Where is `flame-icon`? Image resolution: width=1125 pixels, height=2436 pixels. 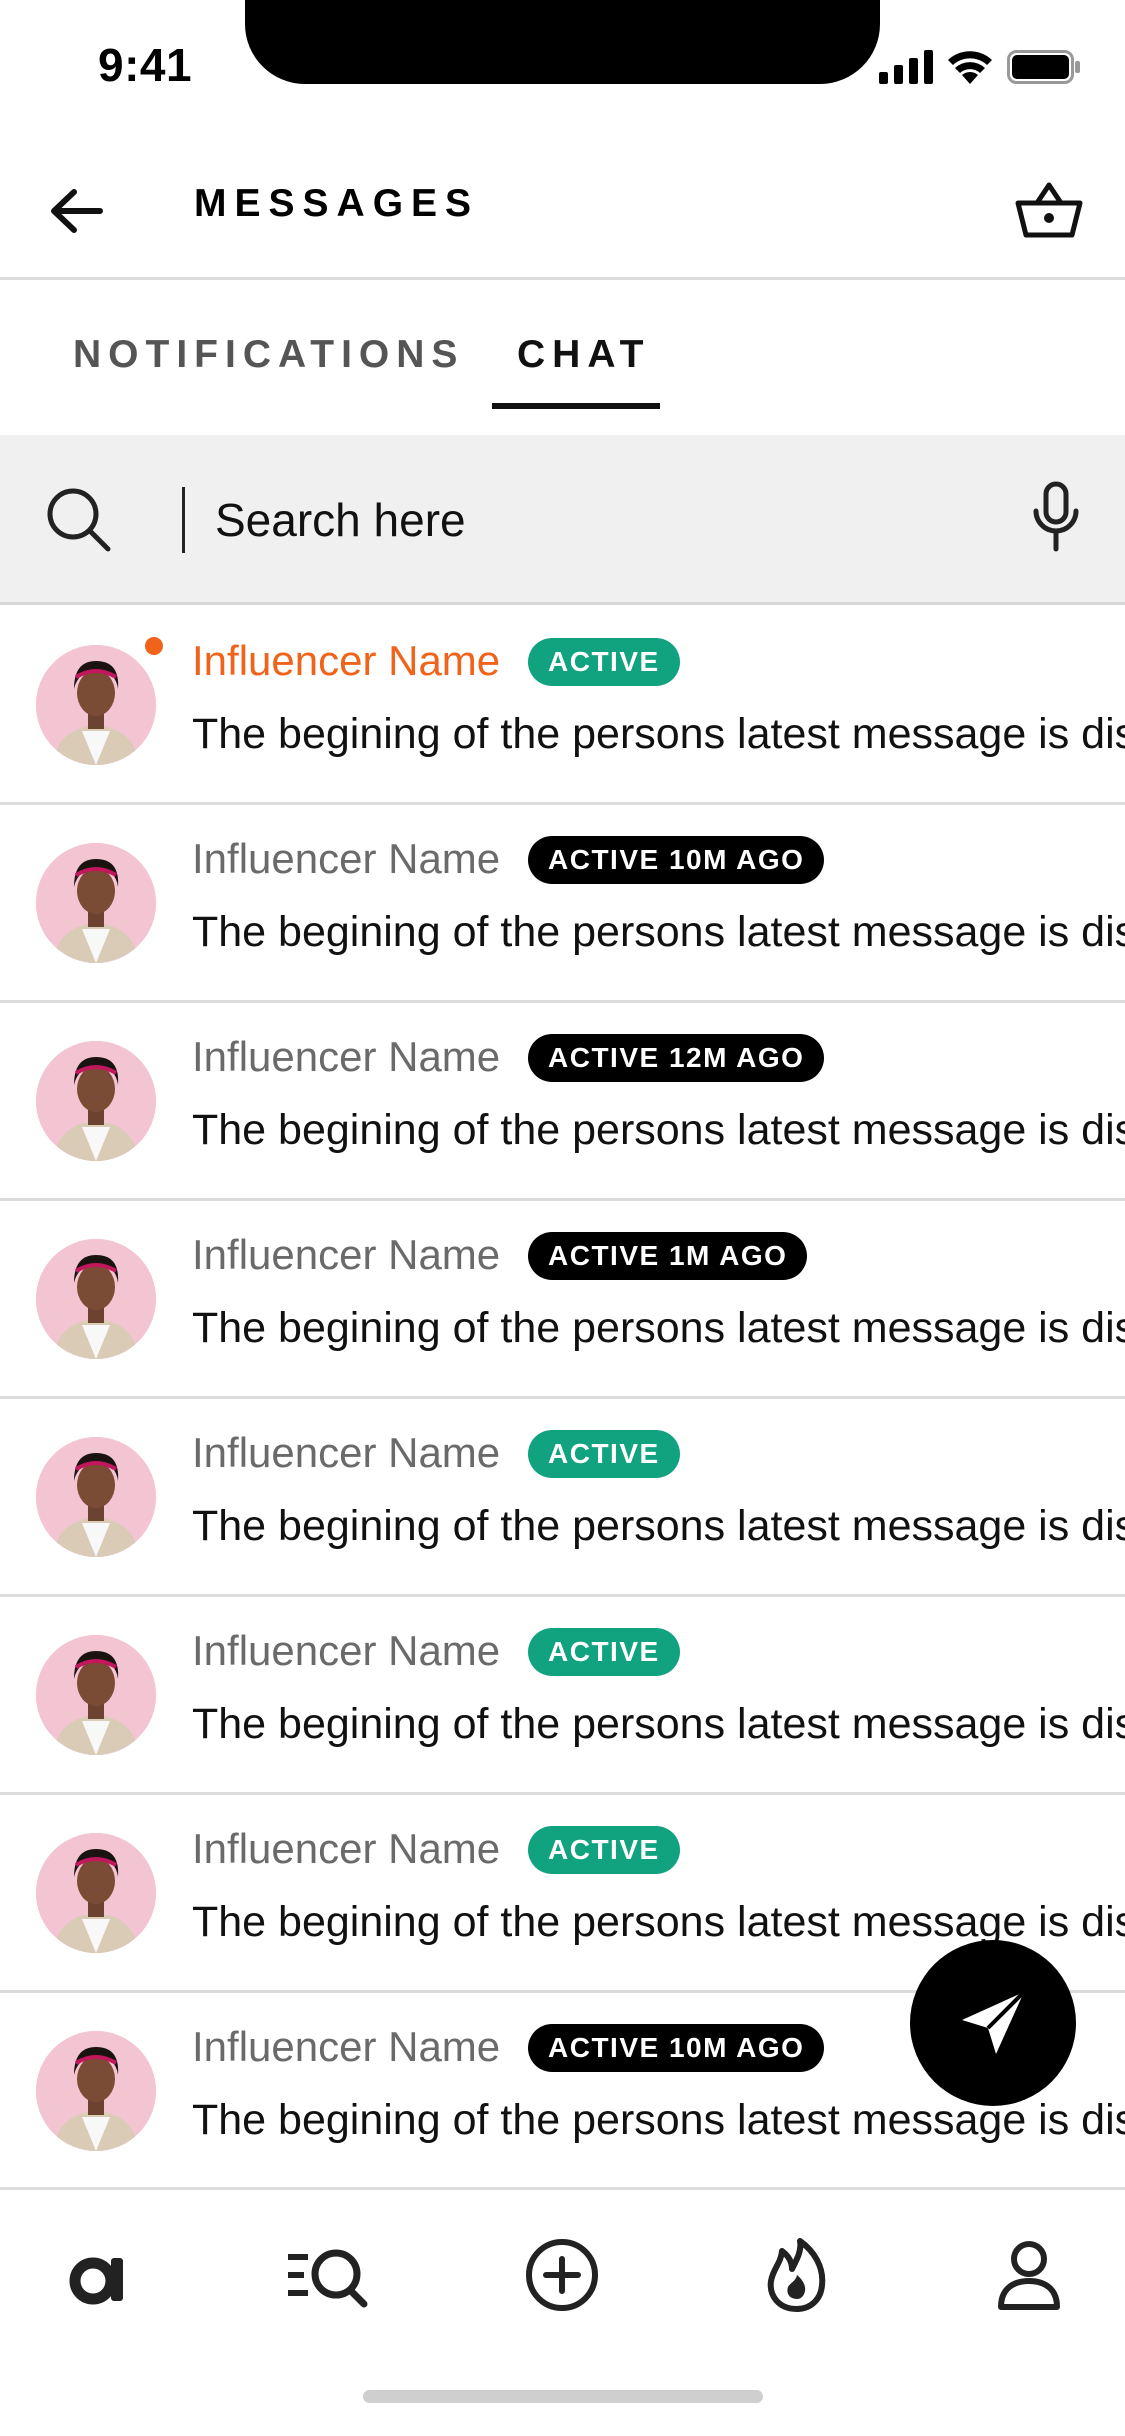
flame-icon is located at coordinates (796, 2275).